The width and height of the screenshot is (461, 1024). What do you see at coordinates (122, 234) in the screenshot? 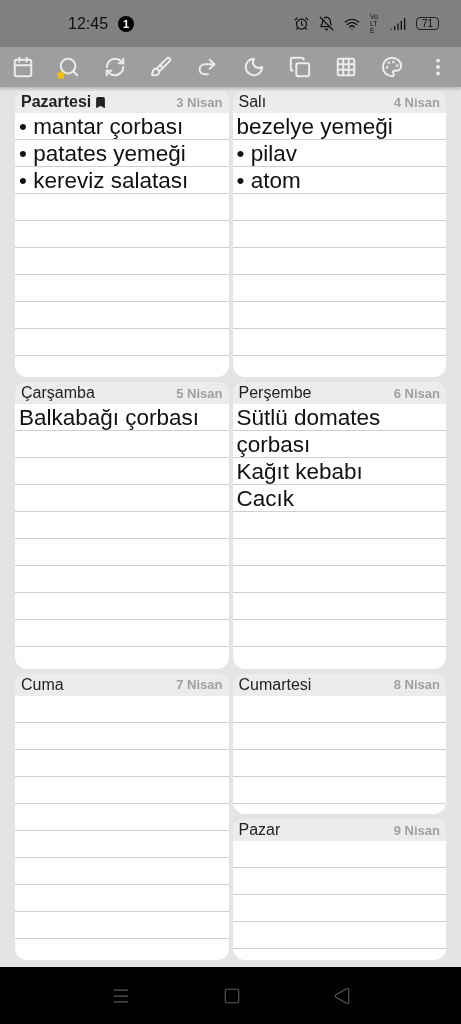
I see `day-card: Pazartesi 3 Nisan • mantar çorbası • patates yemeği • kereviz salatası` at bounding box center [122, 234].